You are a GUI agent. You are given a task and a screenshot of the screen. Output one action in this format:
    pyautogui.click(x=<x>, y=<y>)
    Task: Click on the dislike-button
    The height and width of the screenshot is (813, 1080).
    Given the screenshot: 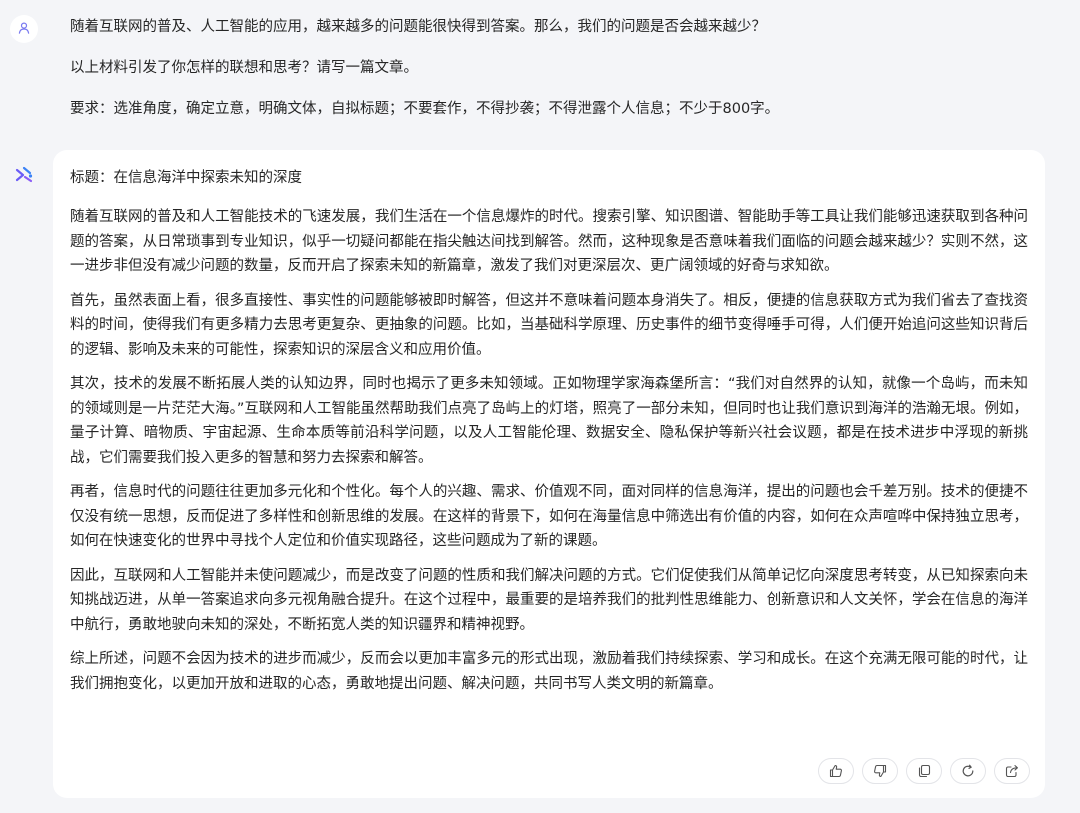 What is the action you would take?
    pyautogui.click(x=880, y=771)
    